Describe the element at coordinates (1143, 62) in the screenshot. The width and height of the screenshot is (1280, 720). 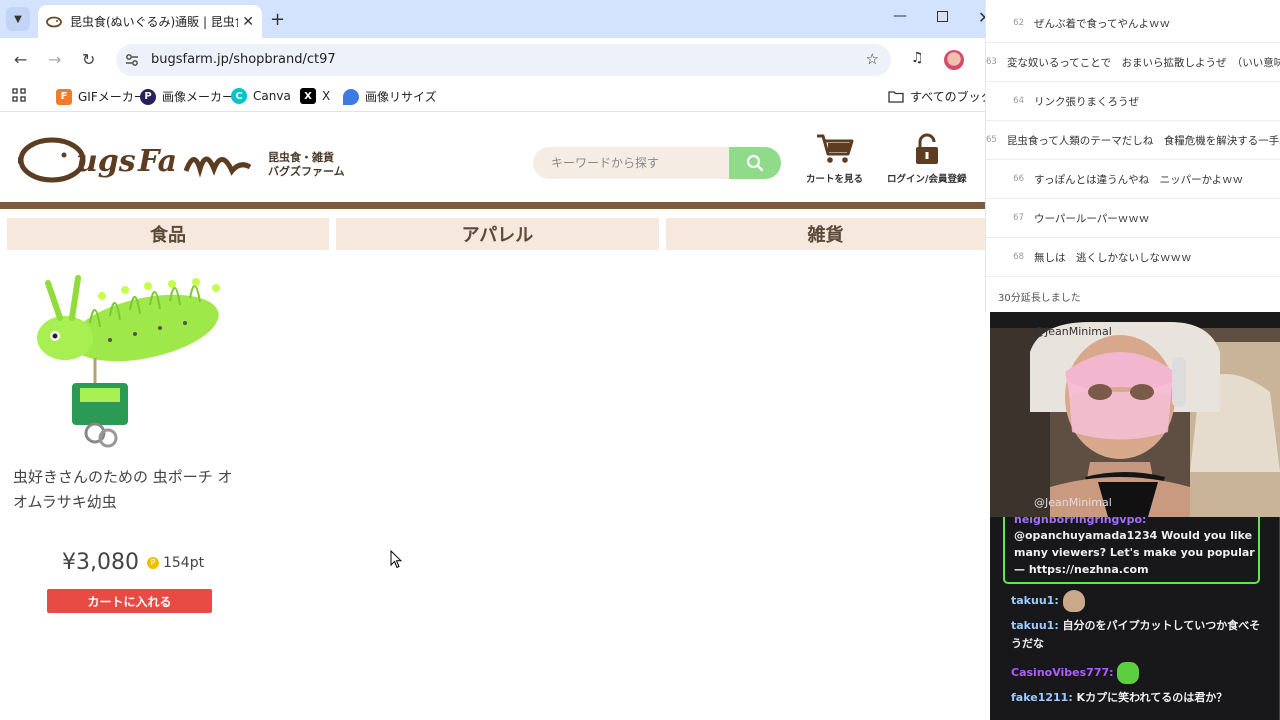
I see `comment-text: 変な奴いるってことで おまいら拡散しようぜ （いい意味` at that location.